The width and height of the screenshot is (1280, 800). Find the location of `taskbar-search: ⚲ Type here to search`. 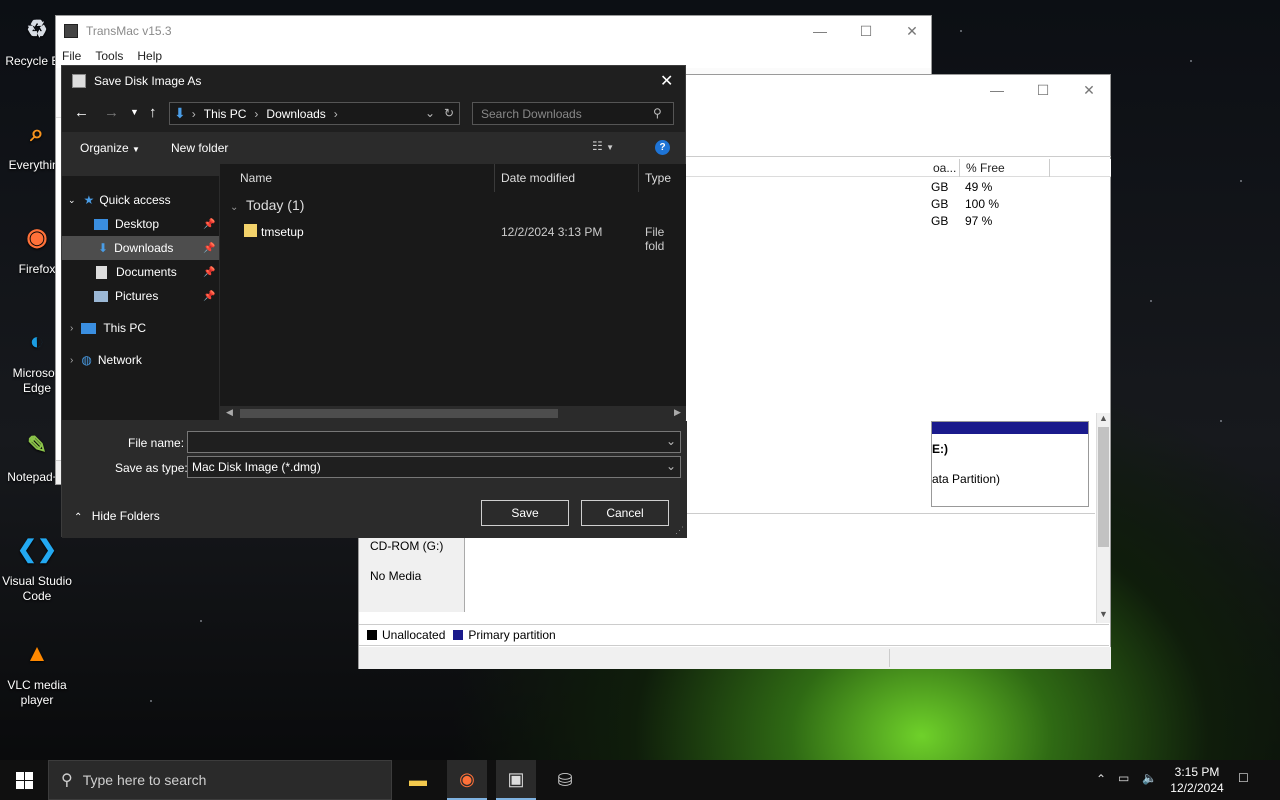

taskbar-search: ⚲ Type here to search is located at coordinates (220, 780).